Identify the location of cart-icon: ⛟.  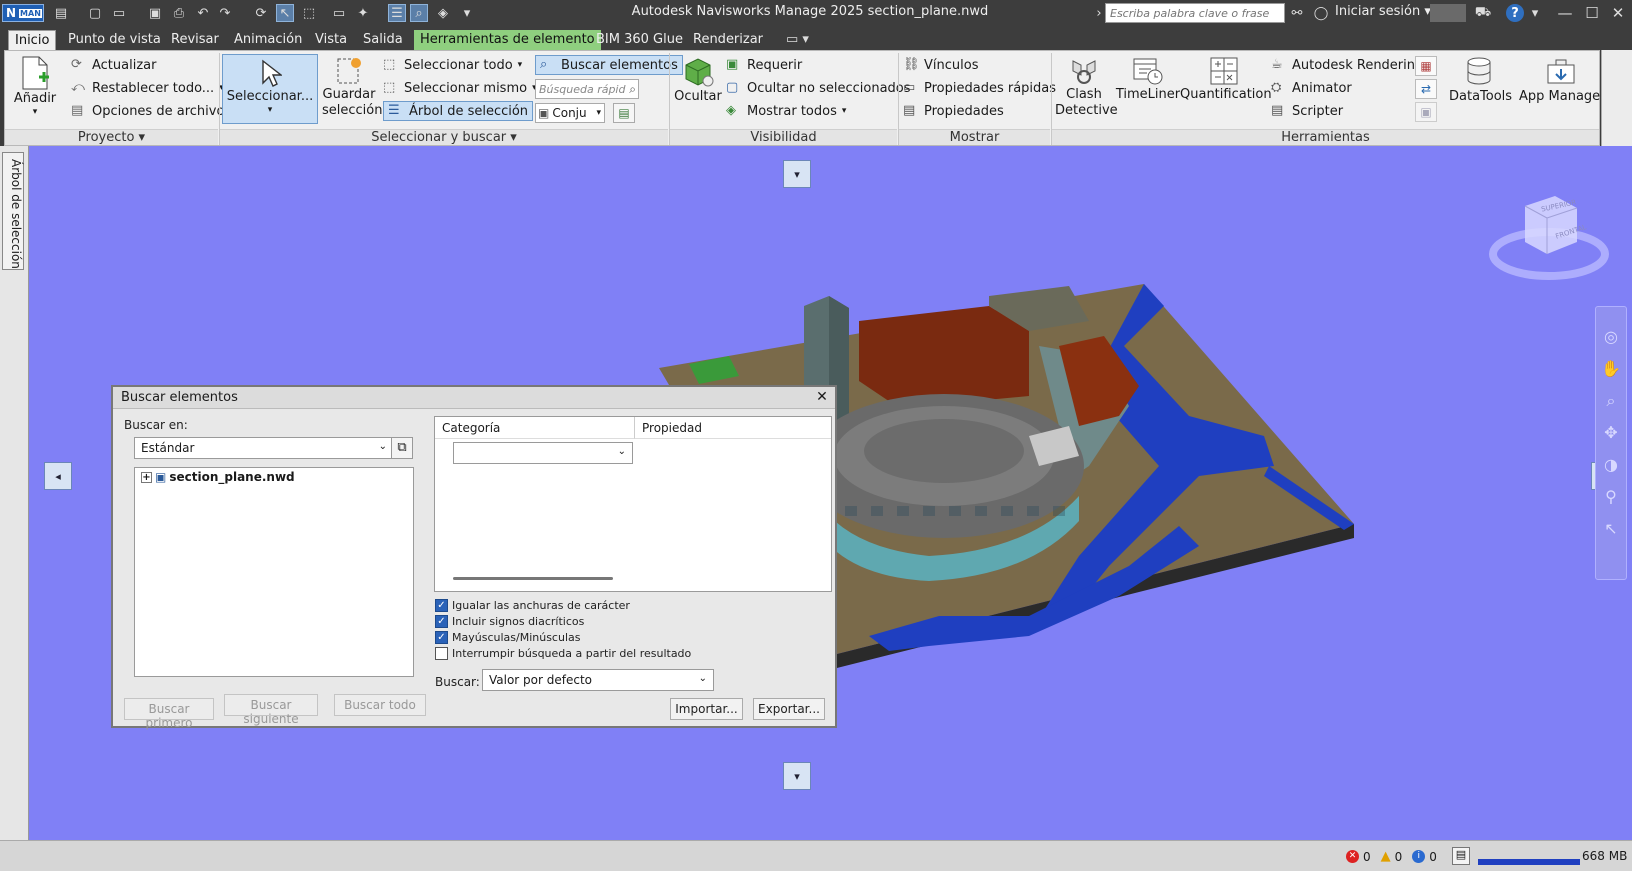
(1483, 13).